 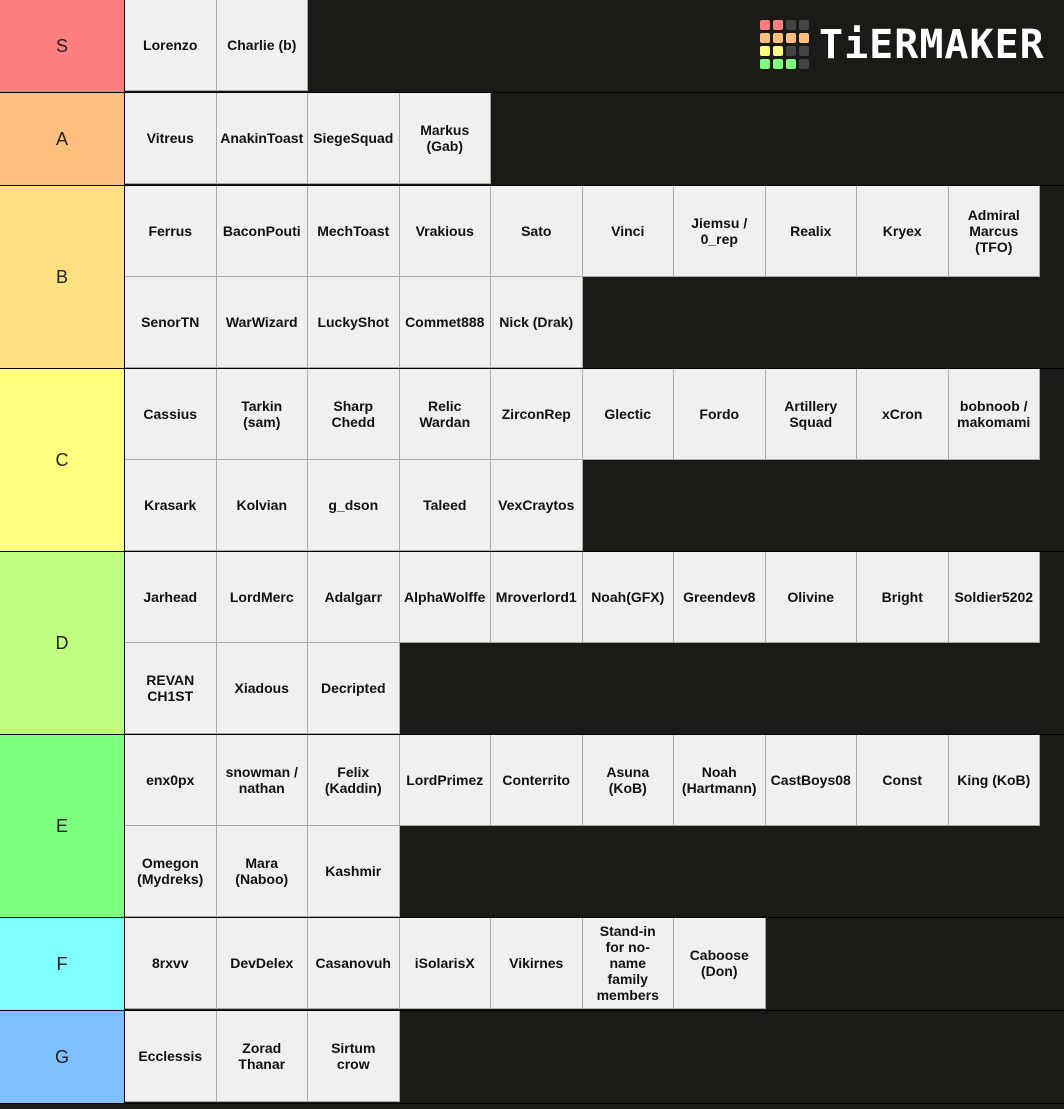 I want to click on tier-item: LordPrimez, so click(x=445, y=780).